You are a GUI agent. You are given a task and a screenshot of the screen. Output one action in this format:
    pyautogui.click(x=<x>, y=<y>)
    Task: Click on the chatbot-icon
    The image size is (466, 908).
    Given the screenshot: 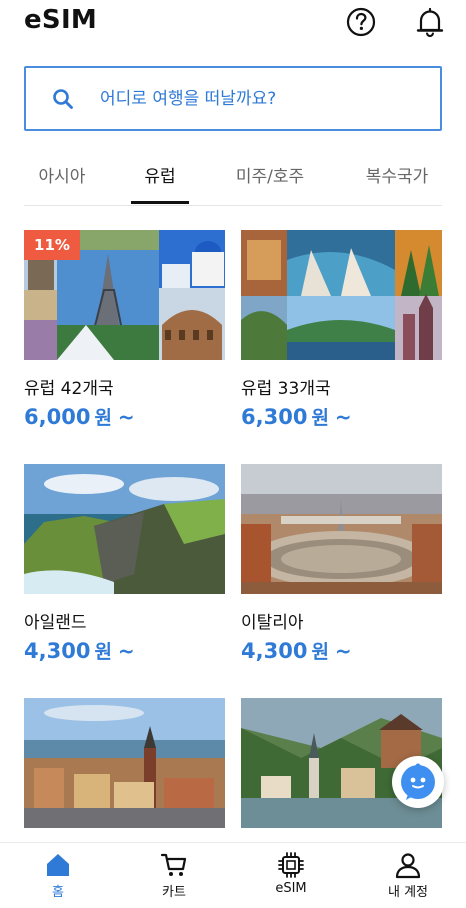 What is the action you would take?
    pyautogui.click(x=418, y=781)
    